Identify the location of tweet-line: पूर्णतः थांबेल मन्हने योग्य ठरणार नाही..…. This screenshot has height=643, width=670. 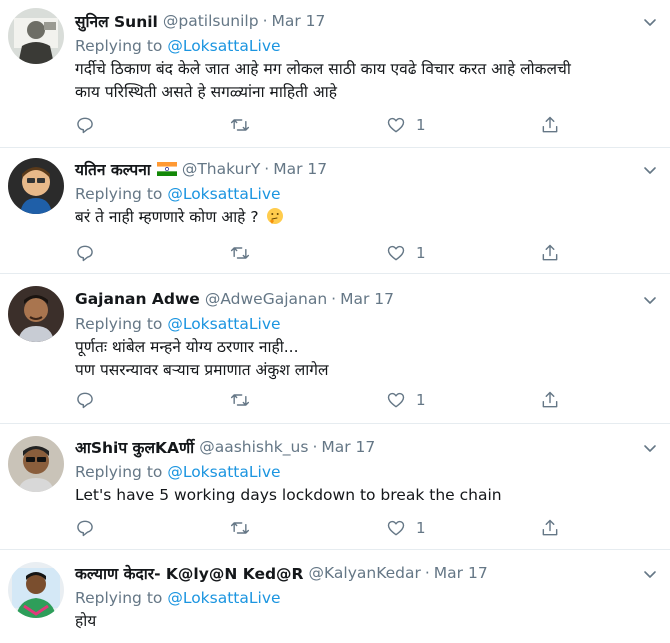
(187, 347).